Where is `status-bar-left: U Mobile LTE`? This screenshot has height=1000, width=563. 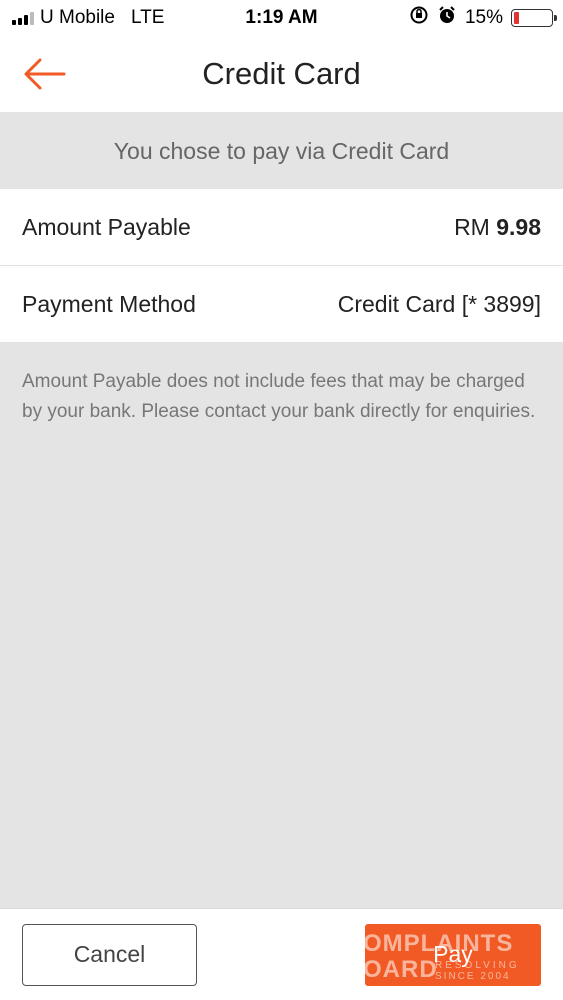 status-bar-left: U Mobile LTE is located at coordinates (88, 18).